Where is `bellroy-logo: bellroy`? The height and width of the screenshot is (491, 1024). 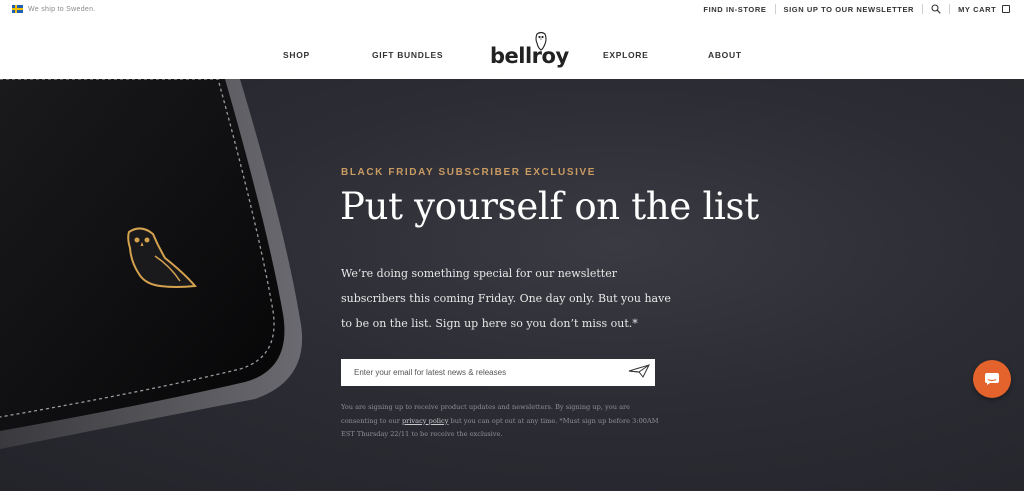 bellroy-logo: bellroy is located at coordinates (528, 52).